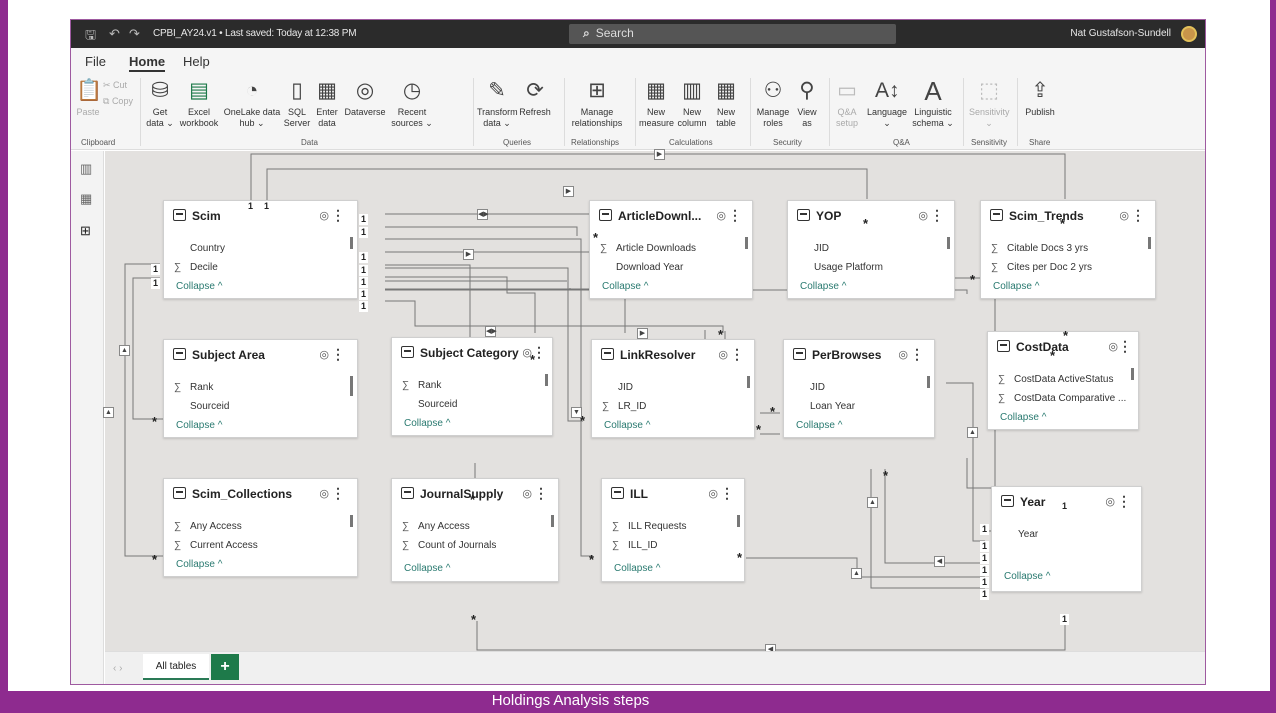 Image resolution: width=1276 pixels, height=713 pixels. What do you see at coordinates (196, 267) in the screenshot?
I see `field-decile: ∑ Decile` at bounding box center [196, 267].